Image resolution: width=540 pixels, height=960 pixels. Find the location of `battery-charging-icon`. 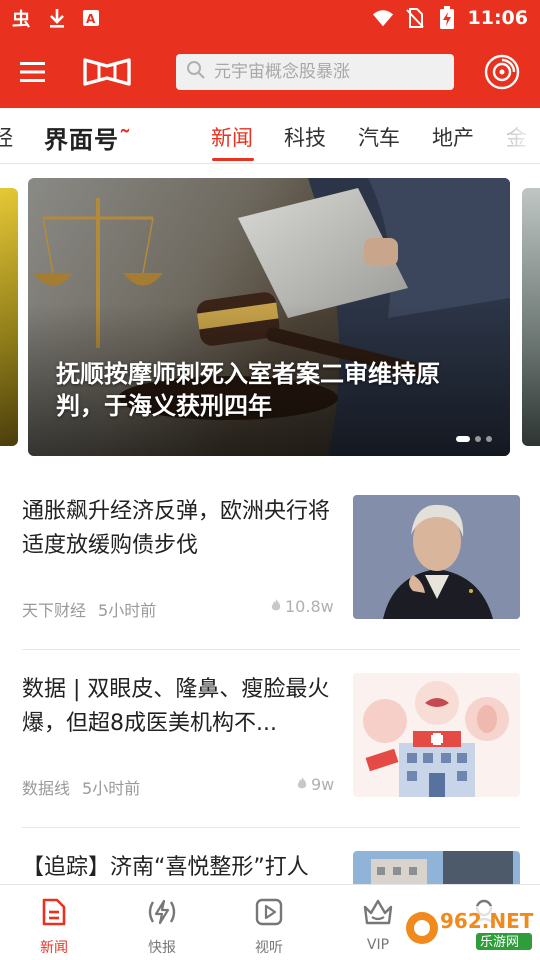

battery-charging-icon is located at coordinates (447, 17).